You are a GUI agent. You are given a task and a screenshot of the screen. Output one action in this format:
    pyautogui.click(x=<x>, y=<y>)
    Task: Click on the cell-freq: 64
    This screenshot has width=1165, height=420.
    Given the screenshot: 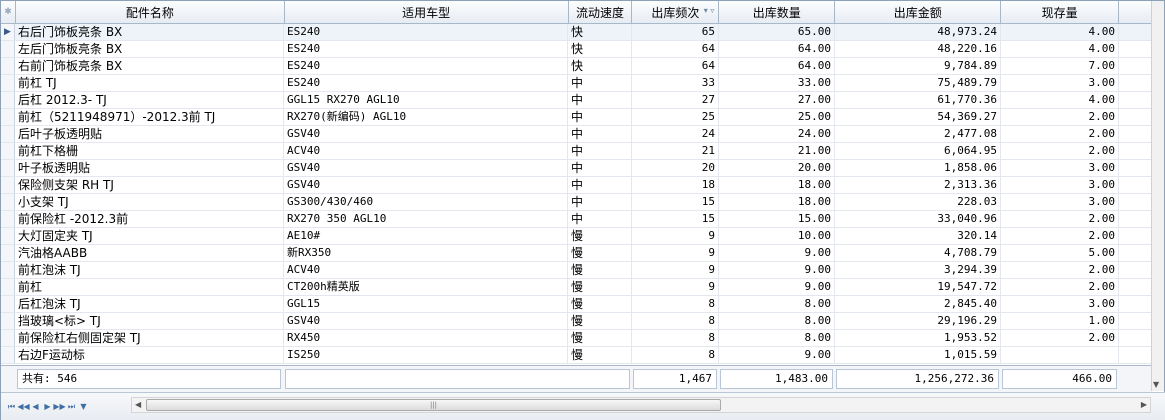 What is the action you would take?
    pyautogui.click(x=675, y=66)
    